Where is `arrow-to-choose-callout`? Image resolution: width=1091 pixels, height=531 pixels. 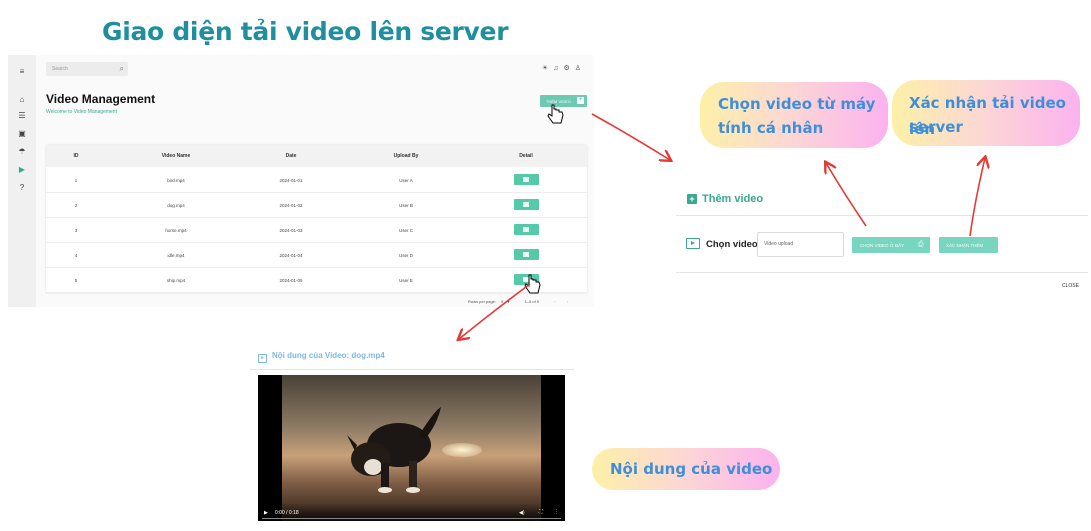 arrow-to-choose-callout is located at coordinates (846, 195).